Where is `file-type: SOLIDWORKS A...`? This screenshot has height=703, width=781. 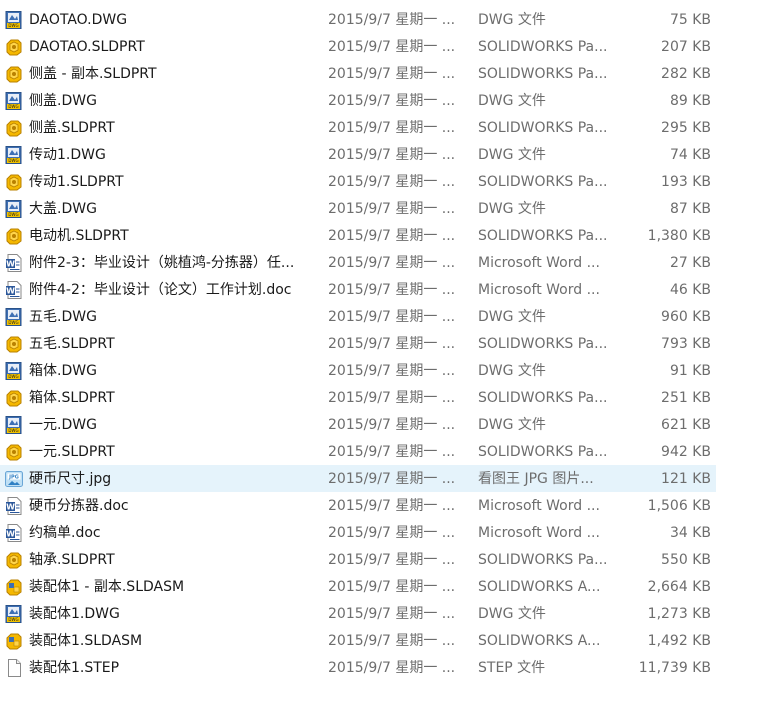 file-type: SOLIDWORKS A... is located at coordinates (539, 641).